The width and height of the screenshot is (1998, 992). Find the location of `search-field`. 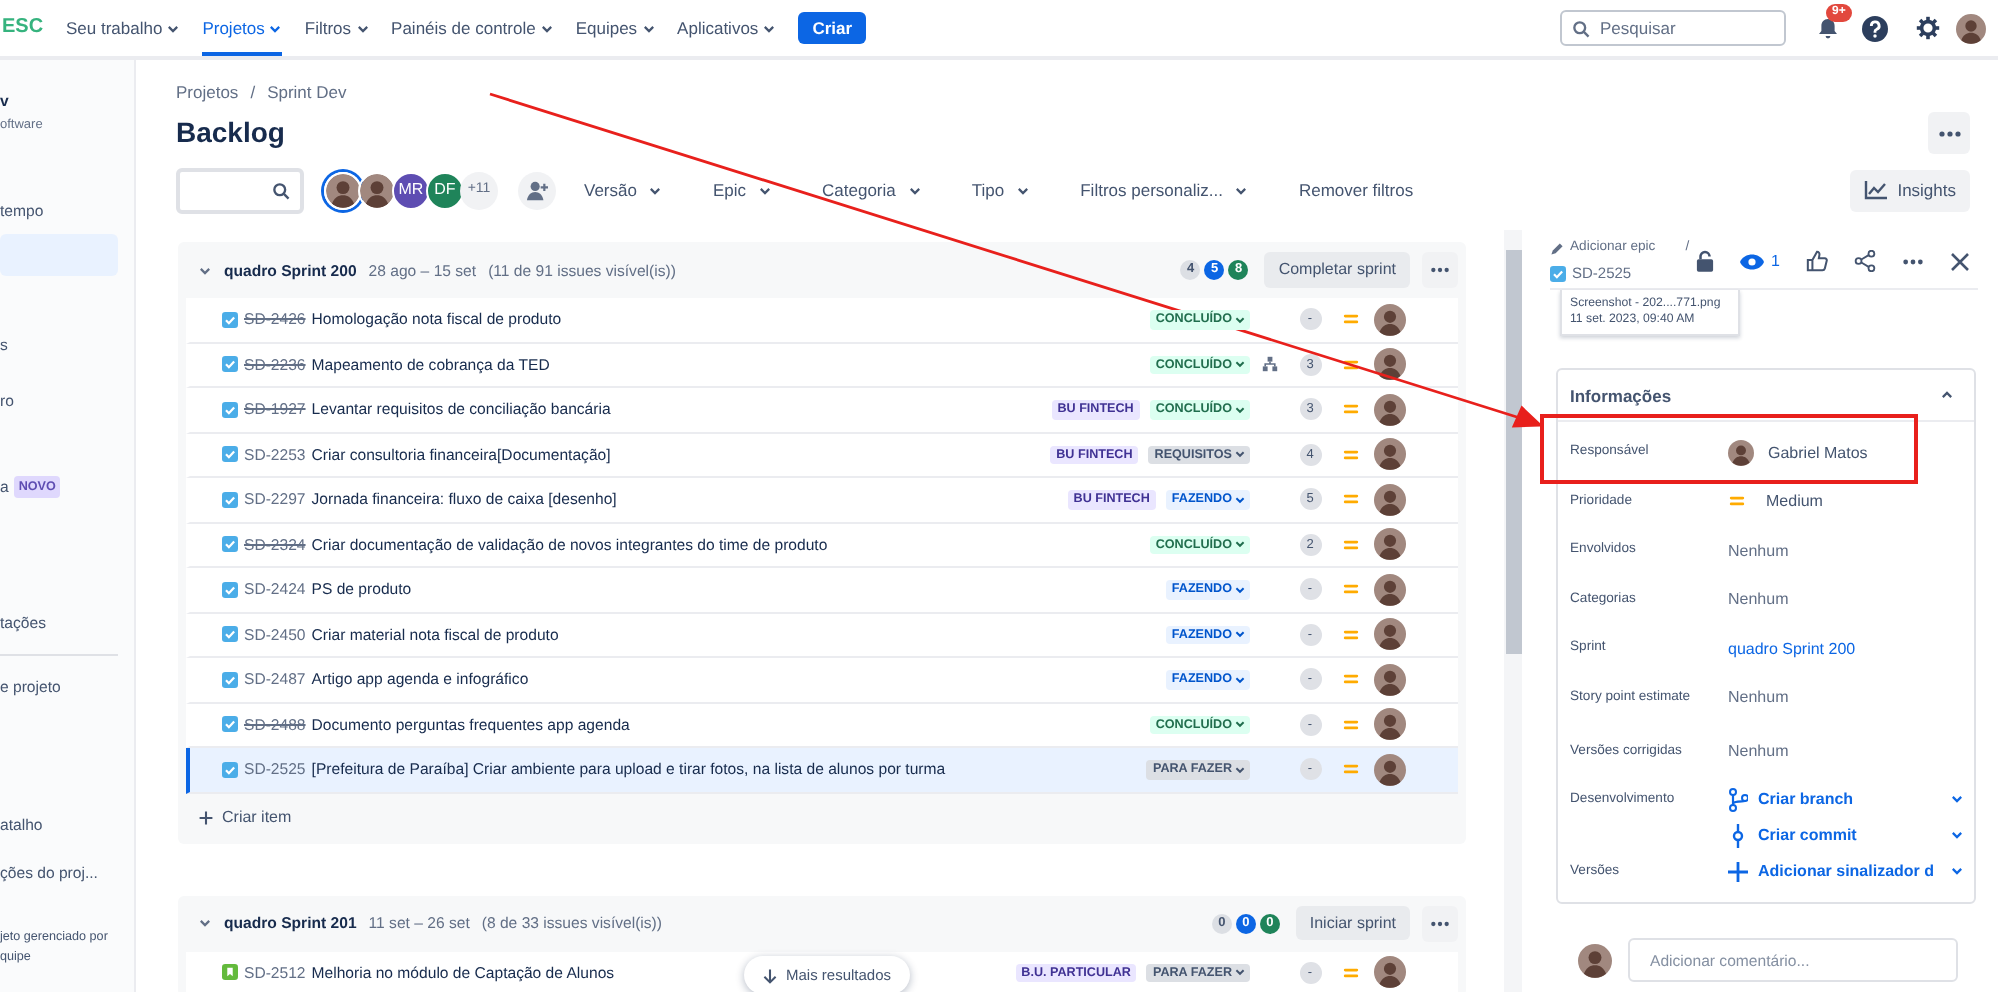

search-field is located at coordinates (240, 190).